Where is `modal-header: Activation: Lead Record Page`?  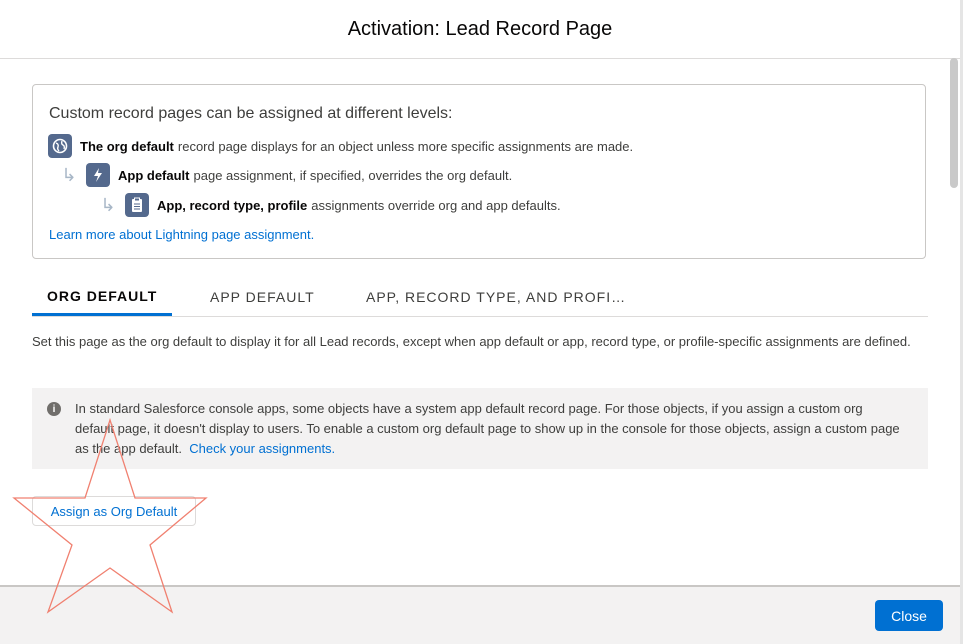
modal-header: Activation: Lead Record Page is located at coordinates (480, 29).